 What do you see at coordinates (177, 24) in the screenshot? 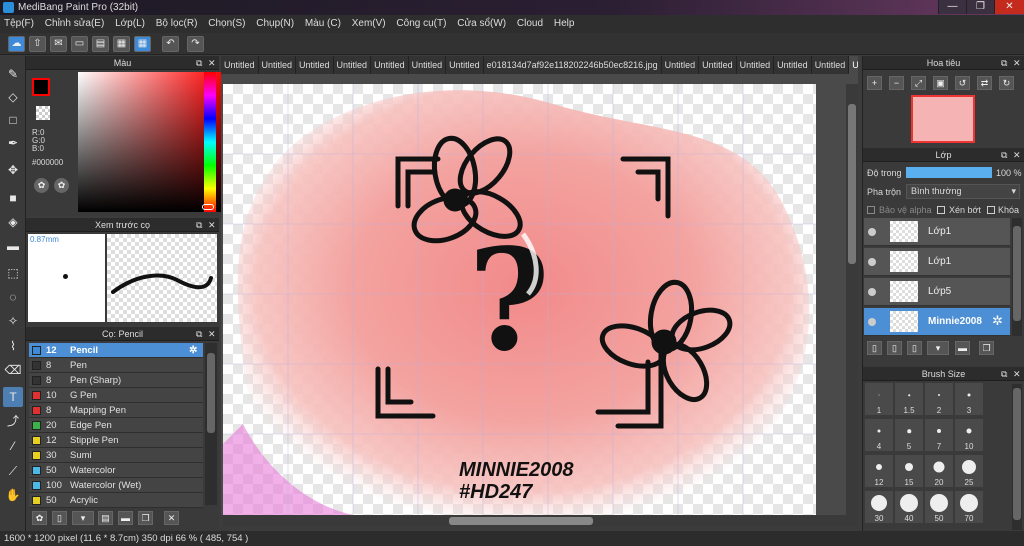
I see `menu-filter: Bộ lọc(R)` at bounding box center [177, 24].